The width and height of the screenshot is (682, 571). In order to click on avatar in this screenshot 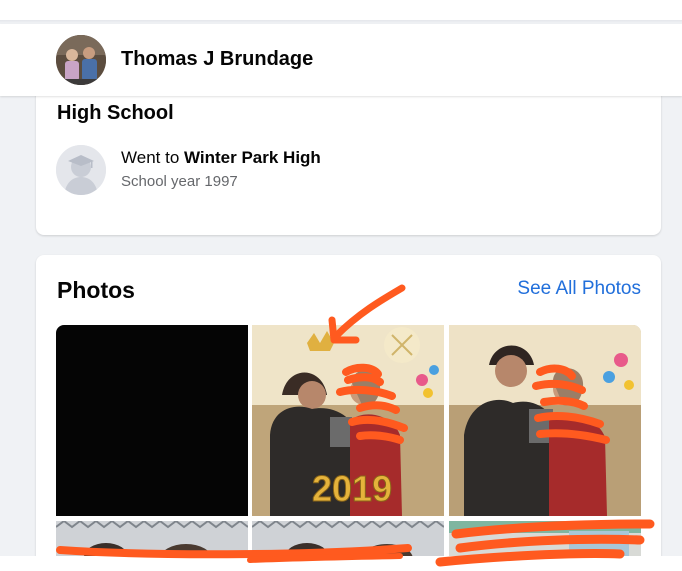, I will do `click(81, 60)`.